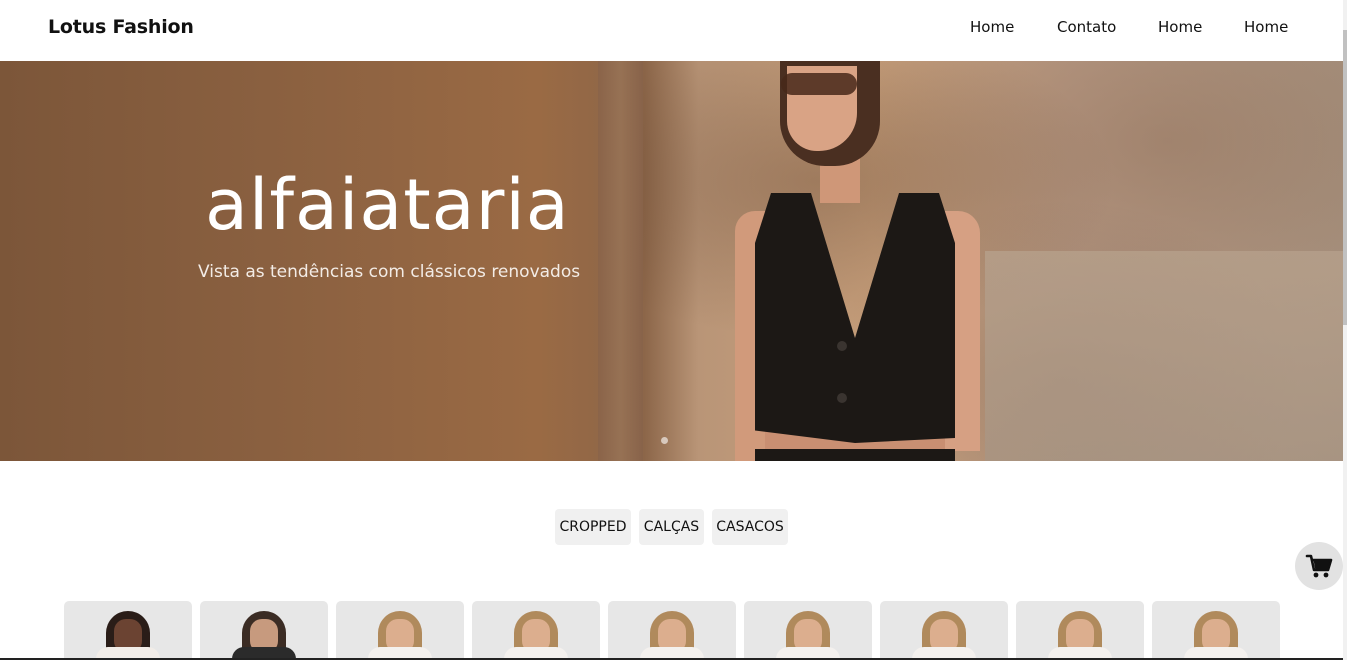 The width and height of the screenshot is (1347, 660). I want to click on category-button-calcas: CALÇAS, so click(671, 527).